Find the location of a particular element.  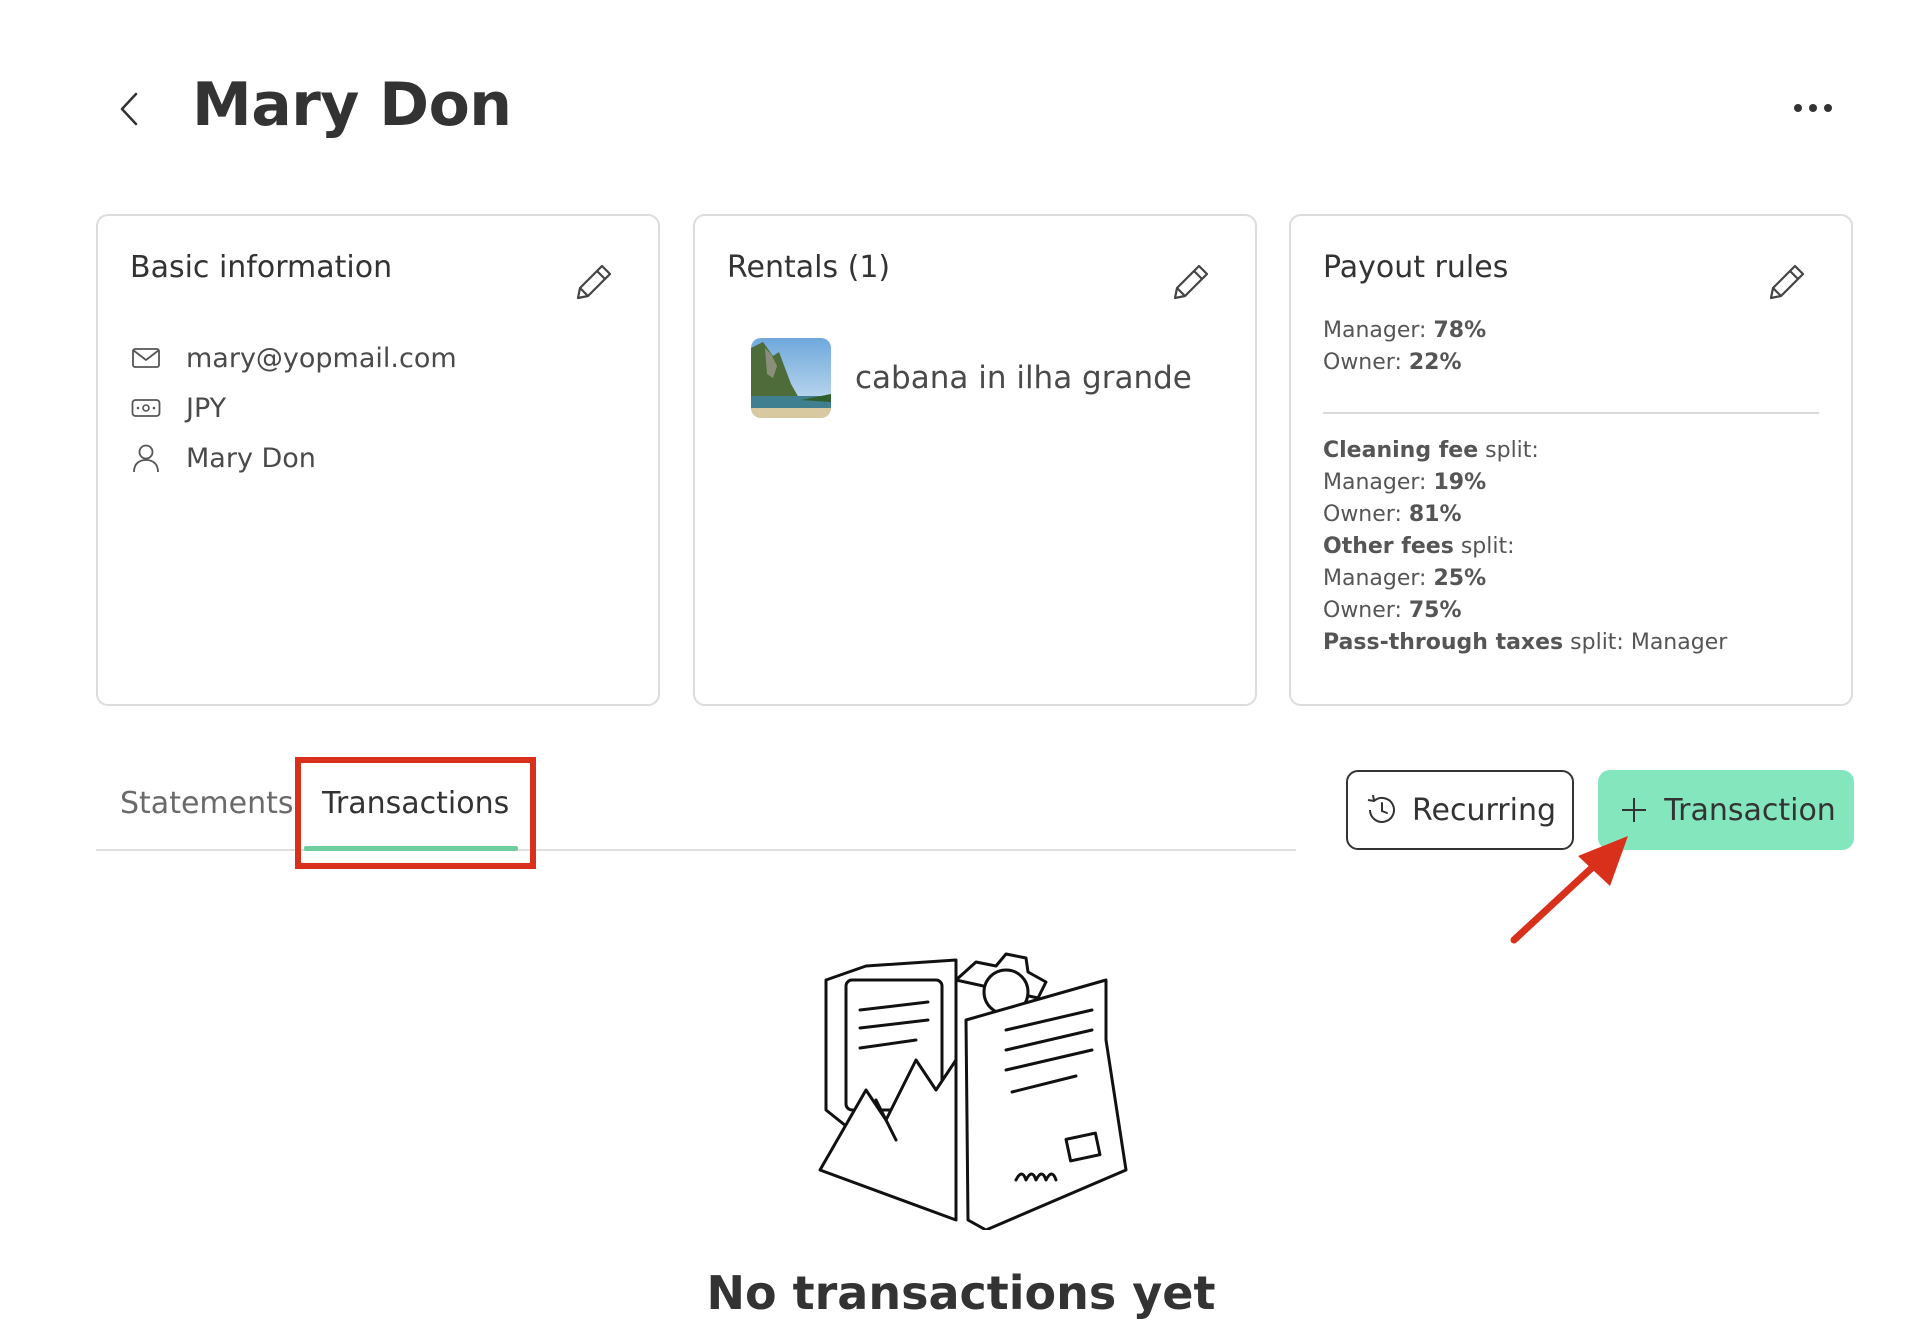

recurring-label: Recurring is located at coordinates (1484, 810).